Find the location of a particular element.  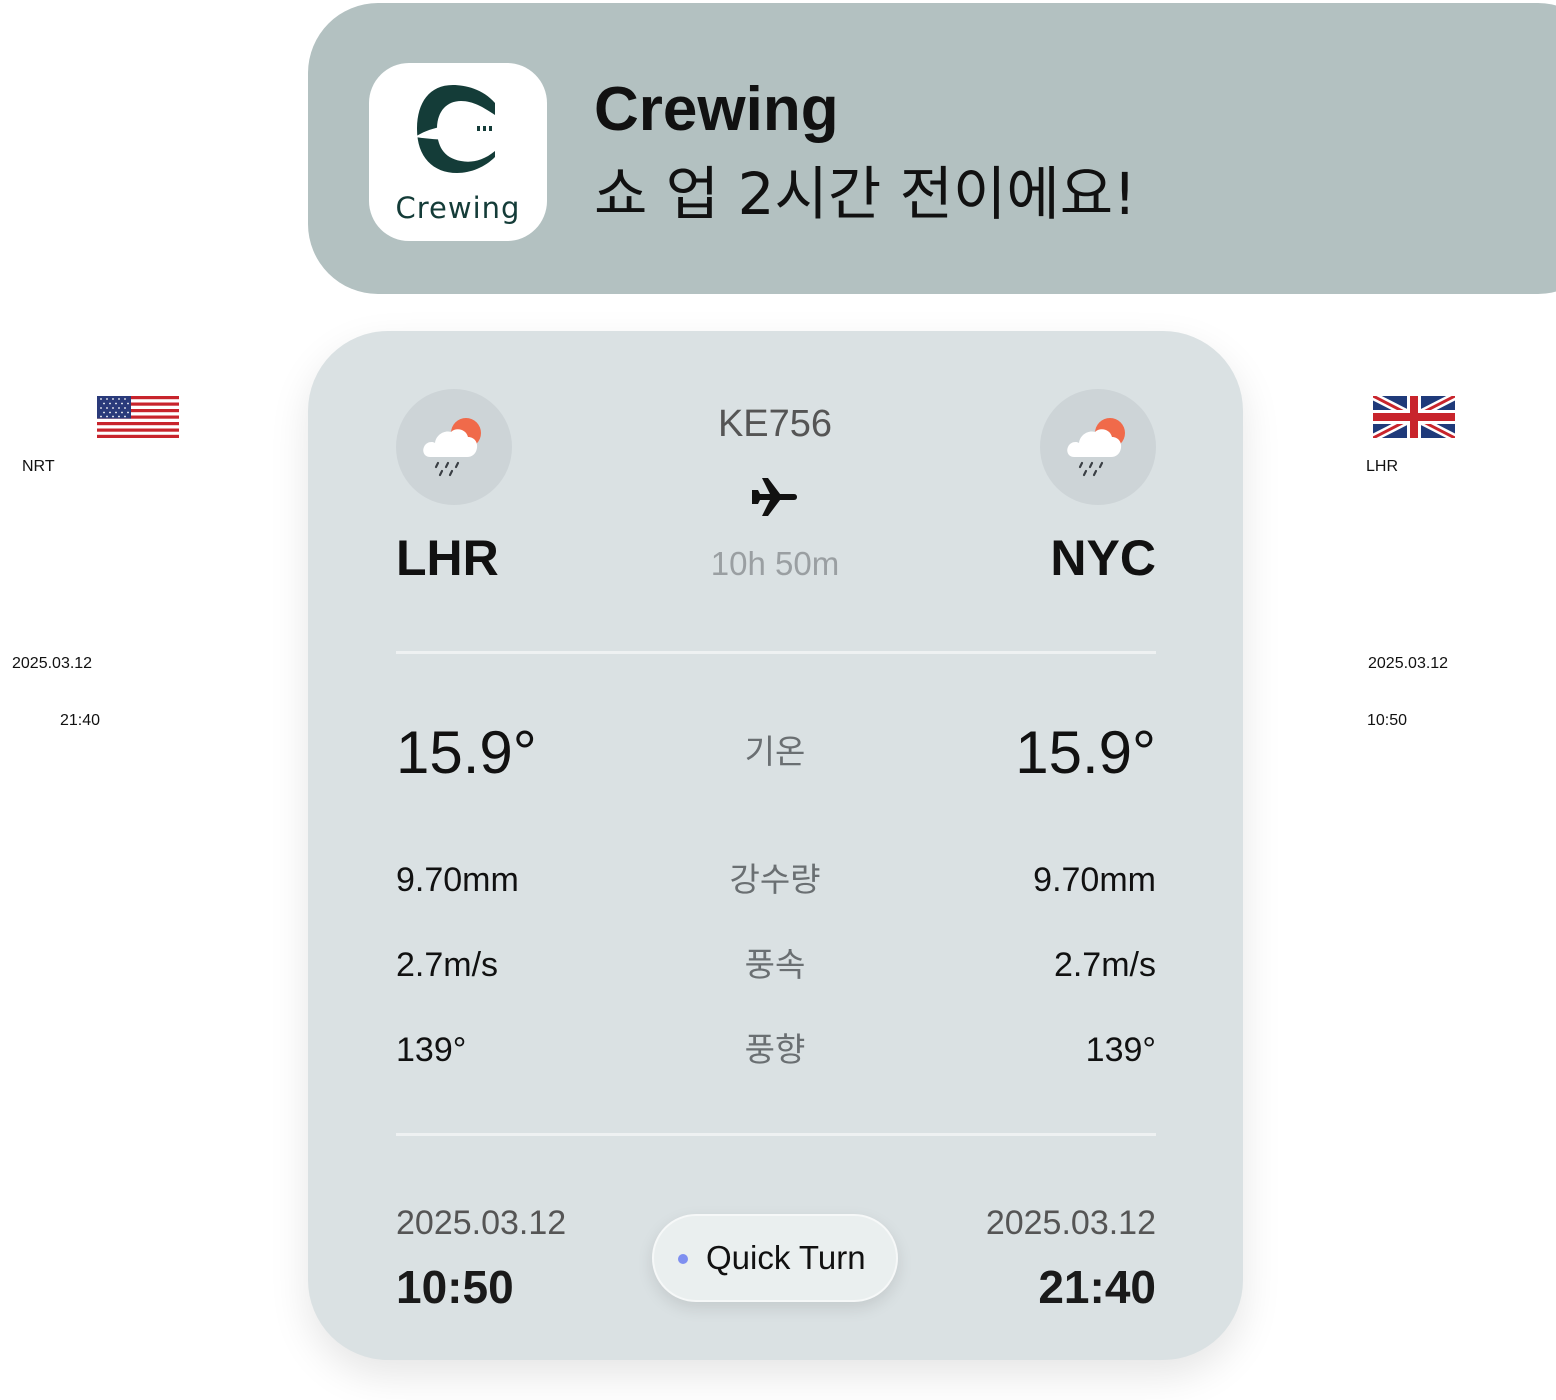

destination-temperature: 15.9° is located at coordinates (1085, 752).